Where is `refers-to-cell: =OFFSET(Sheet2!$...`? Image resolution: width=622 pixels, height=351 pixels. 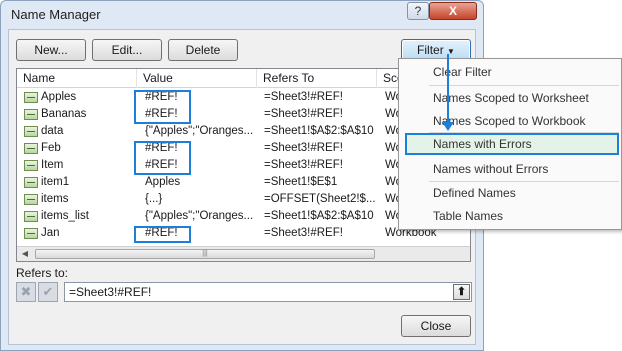
refers-to-cell: =OFFSET(Sheet2!$... is located at coordinates (320, 199).